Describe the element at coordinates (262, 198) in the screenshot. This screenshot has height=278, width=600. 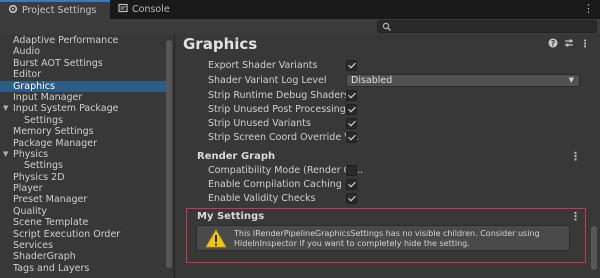
I see `enable-validity-checks-label: Enable Validity Checks` at that location.